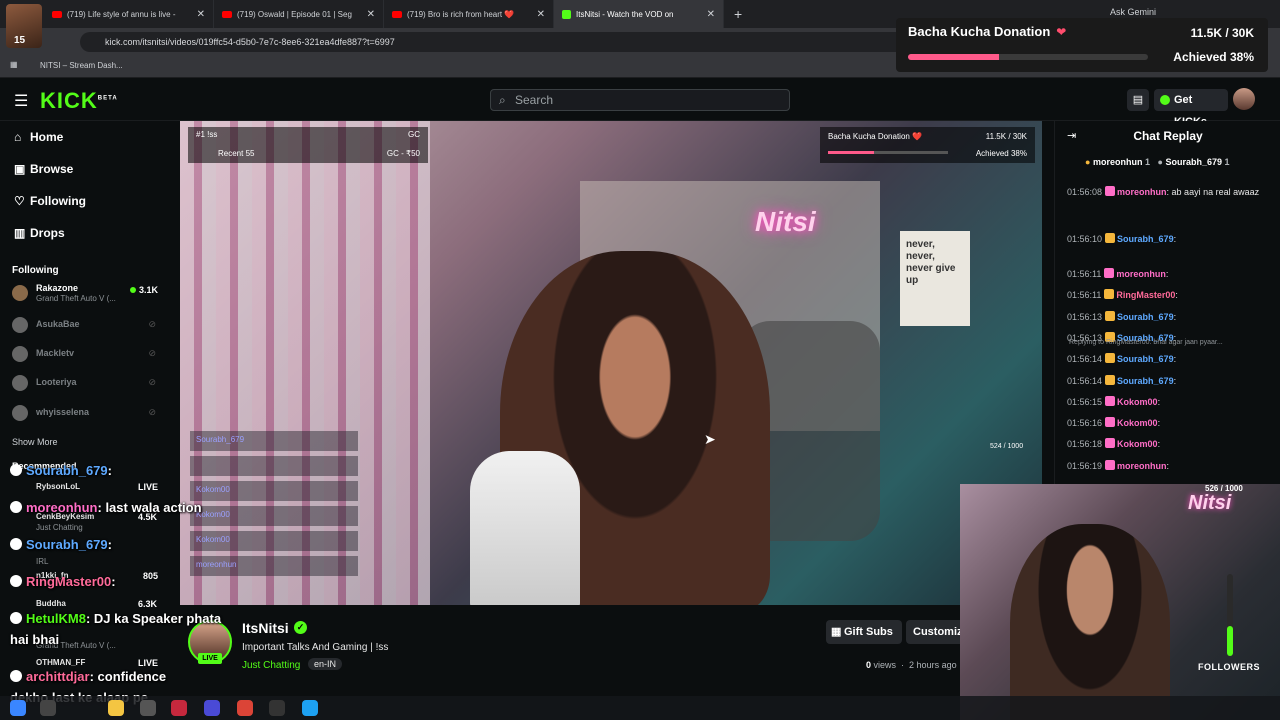  I want to click on sidebar-channel: AsukaBae ⊘, so click(87, 326).